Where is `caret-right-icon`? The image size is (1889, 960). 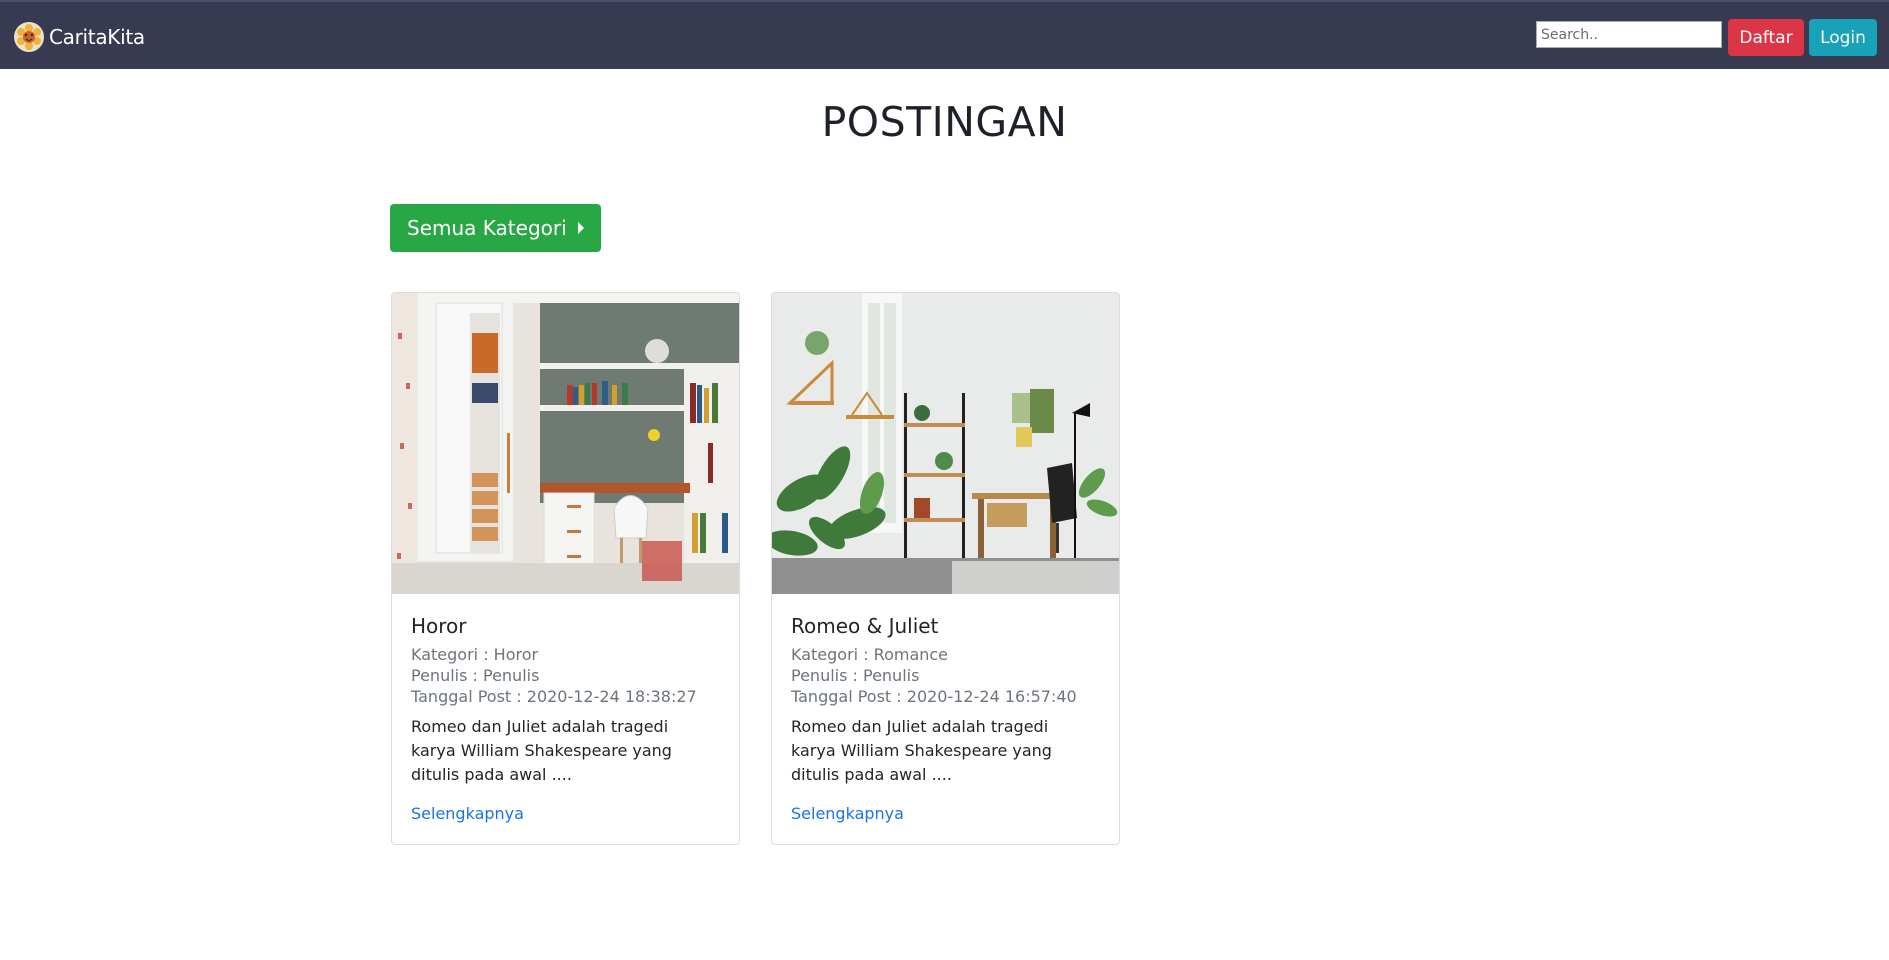
caret-right-icon is located at coordinates (580, 228).